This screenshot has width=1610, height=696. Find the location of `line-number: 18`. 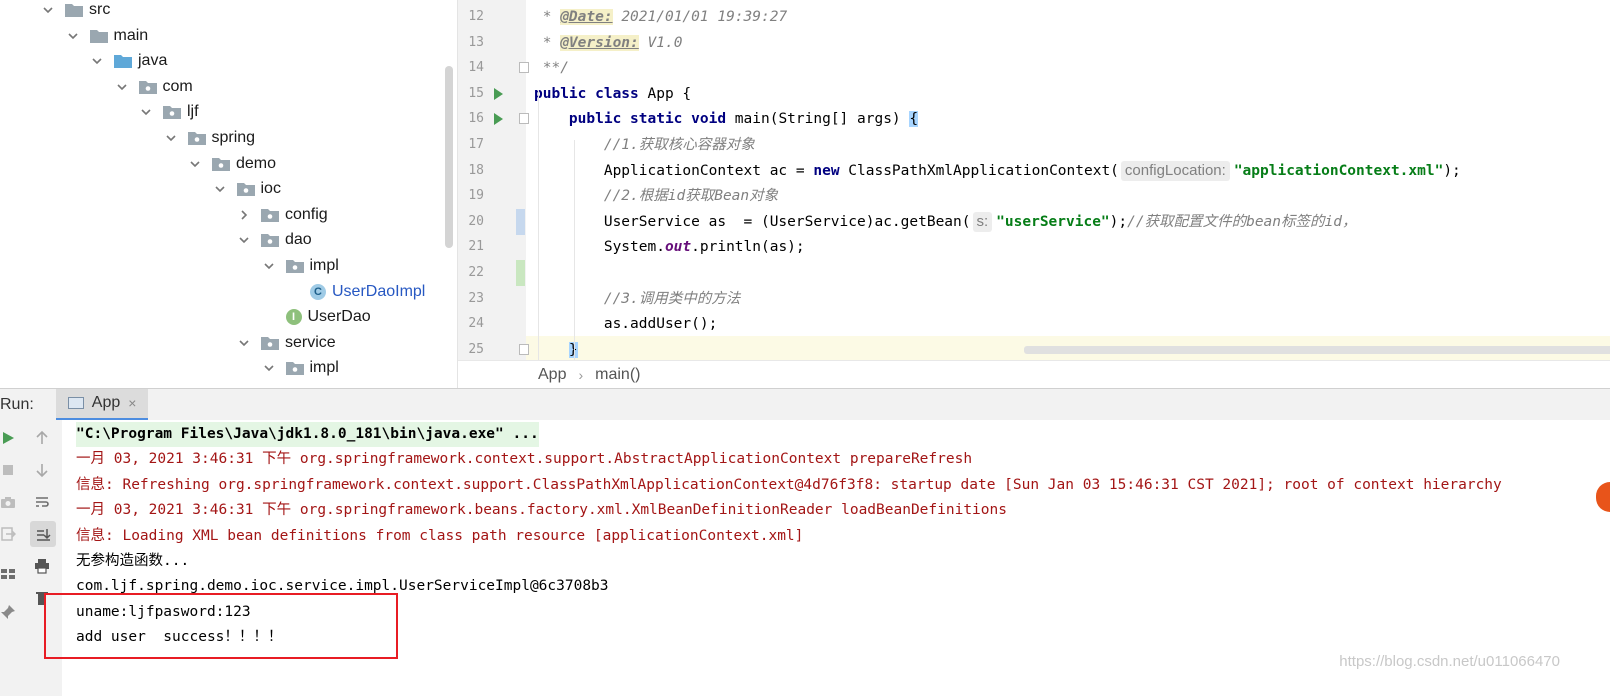

line-number: 18 is located at coordinates (476, 170).